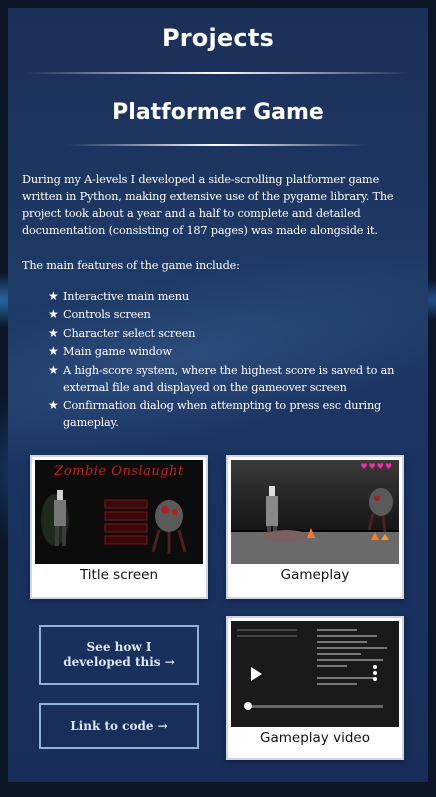 This screenshot has width=436, height=797. Describe the element at coordinates (218, 73) in the screenshot. I see `title-divider` at that location.